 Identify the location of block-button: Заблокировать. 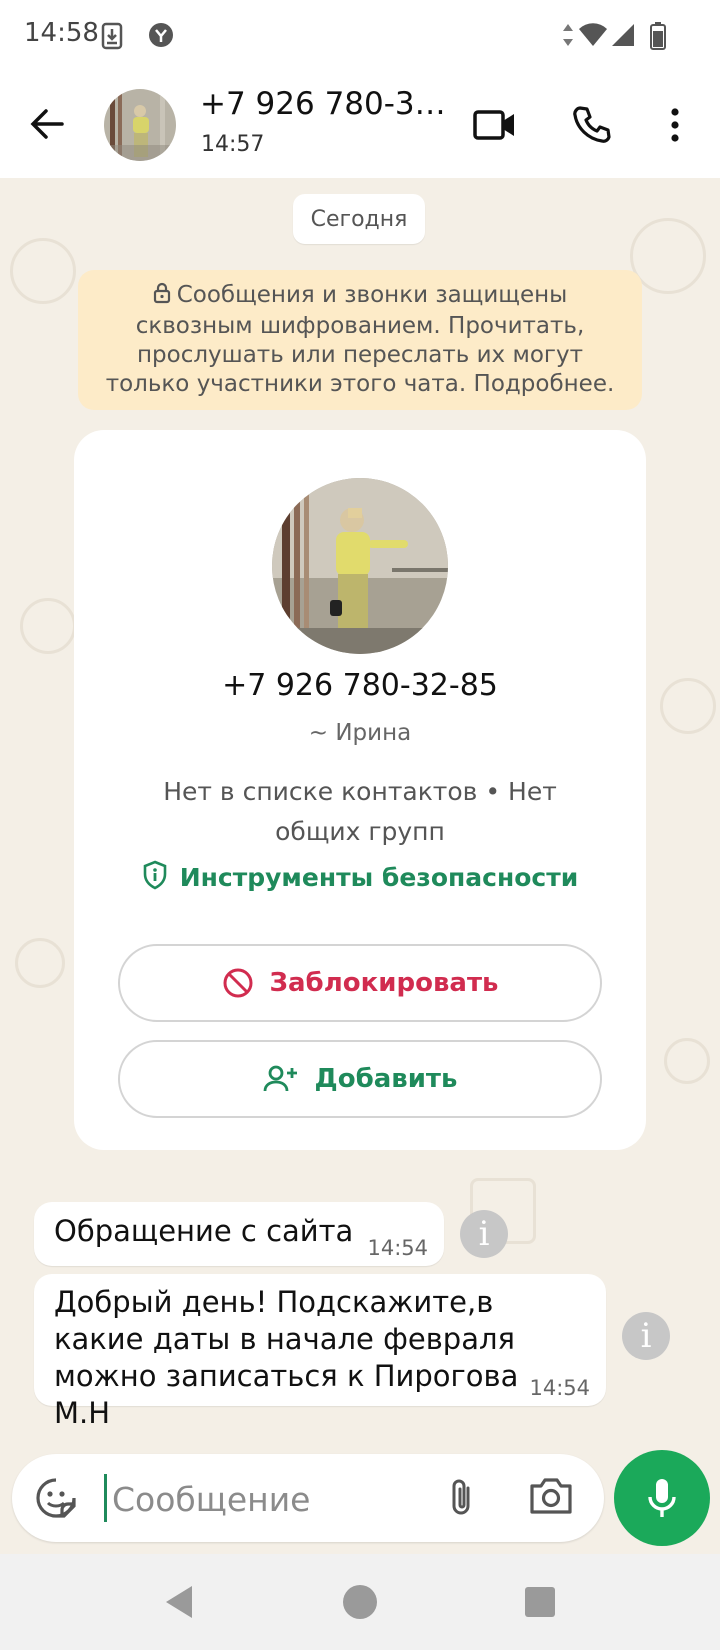
(360, 983).